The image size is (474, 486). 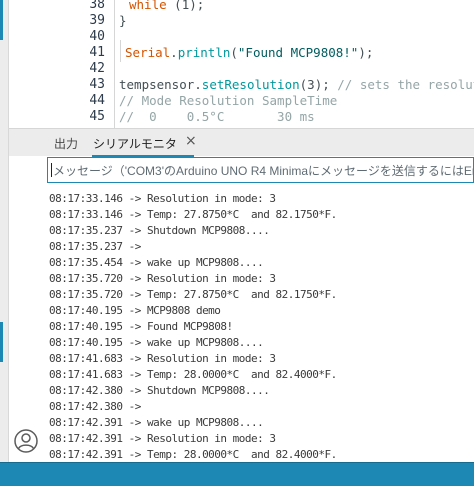 I want to click on line-number: 44, so click(x=97, y=100).